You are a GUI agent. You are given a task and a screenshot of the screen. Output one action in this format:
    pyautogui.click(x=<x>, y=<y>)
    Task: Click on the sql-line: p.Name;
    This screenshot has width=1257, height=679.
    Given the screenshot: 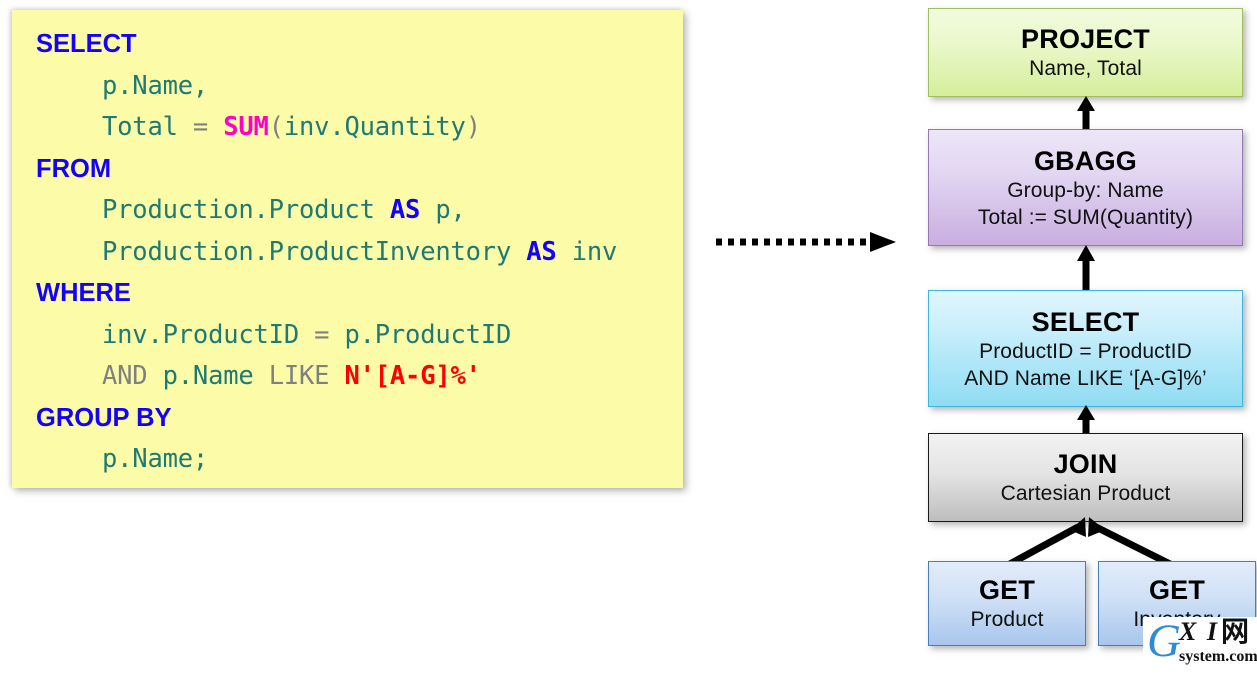 What is the action you would take?
    pyautogui.click(x=326, y=460)
    